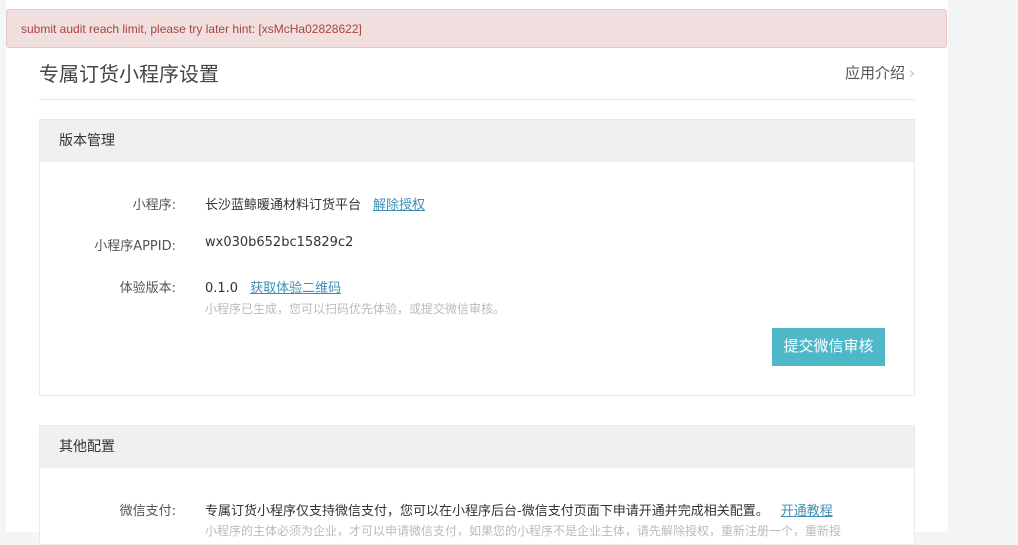  What do you see at coordinates (477, 141) in the screenshot?
I see `card-header: 版本管理` at bounding box center [477, 141].